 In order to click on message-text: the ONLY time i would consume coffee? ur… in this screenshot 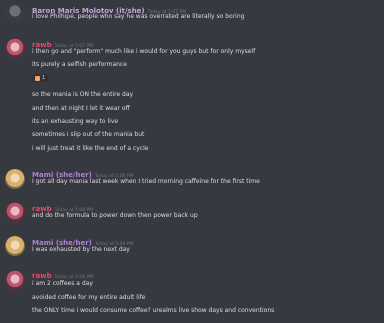, I will do `click(153, 310)`.